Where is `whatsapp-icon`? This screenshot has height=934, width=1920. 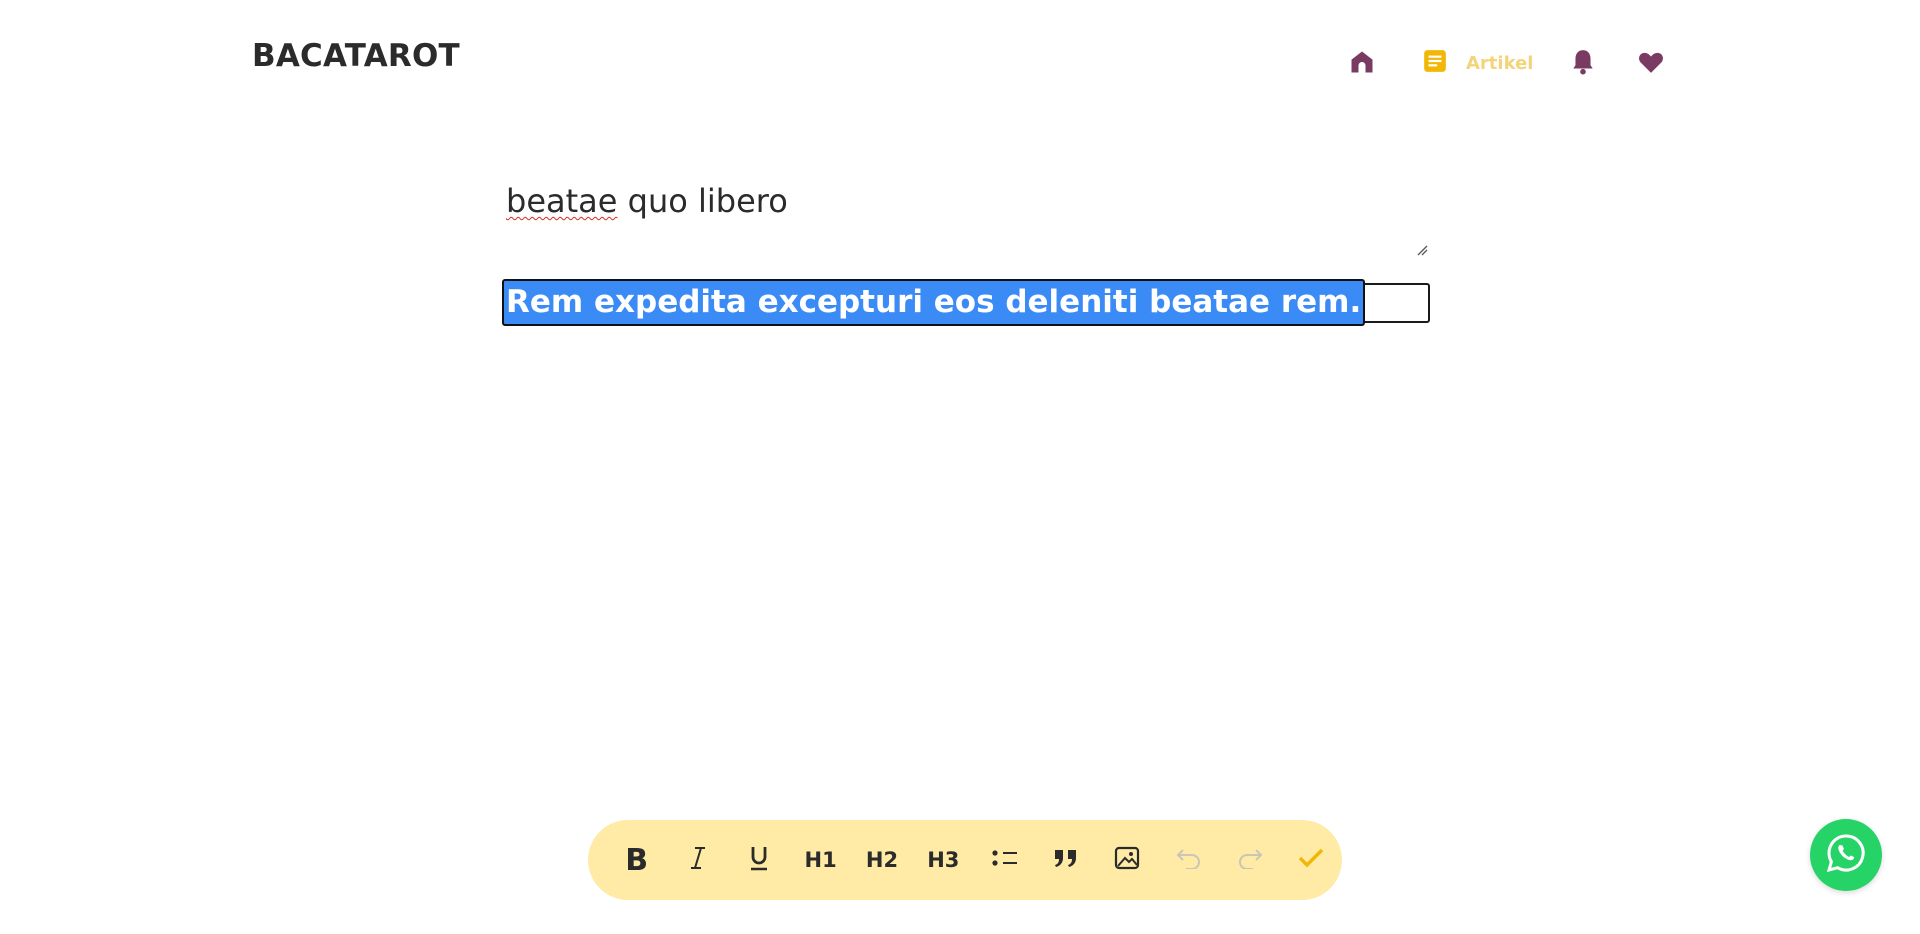 whatsapp-icon is located at coordinates (1846, 855).